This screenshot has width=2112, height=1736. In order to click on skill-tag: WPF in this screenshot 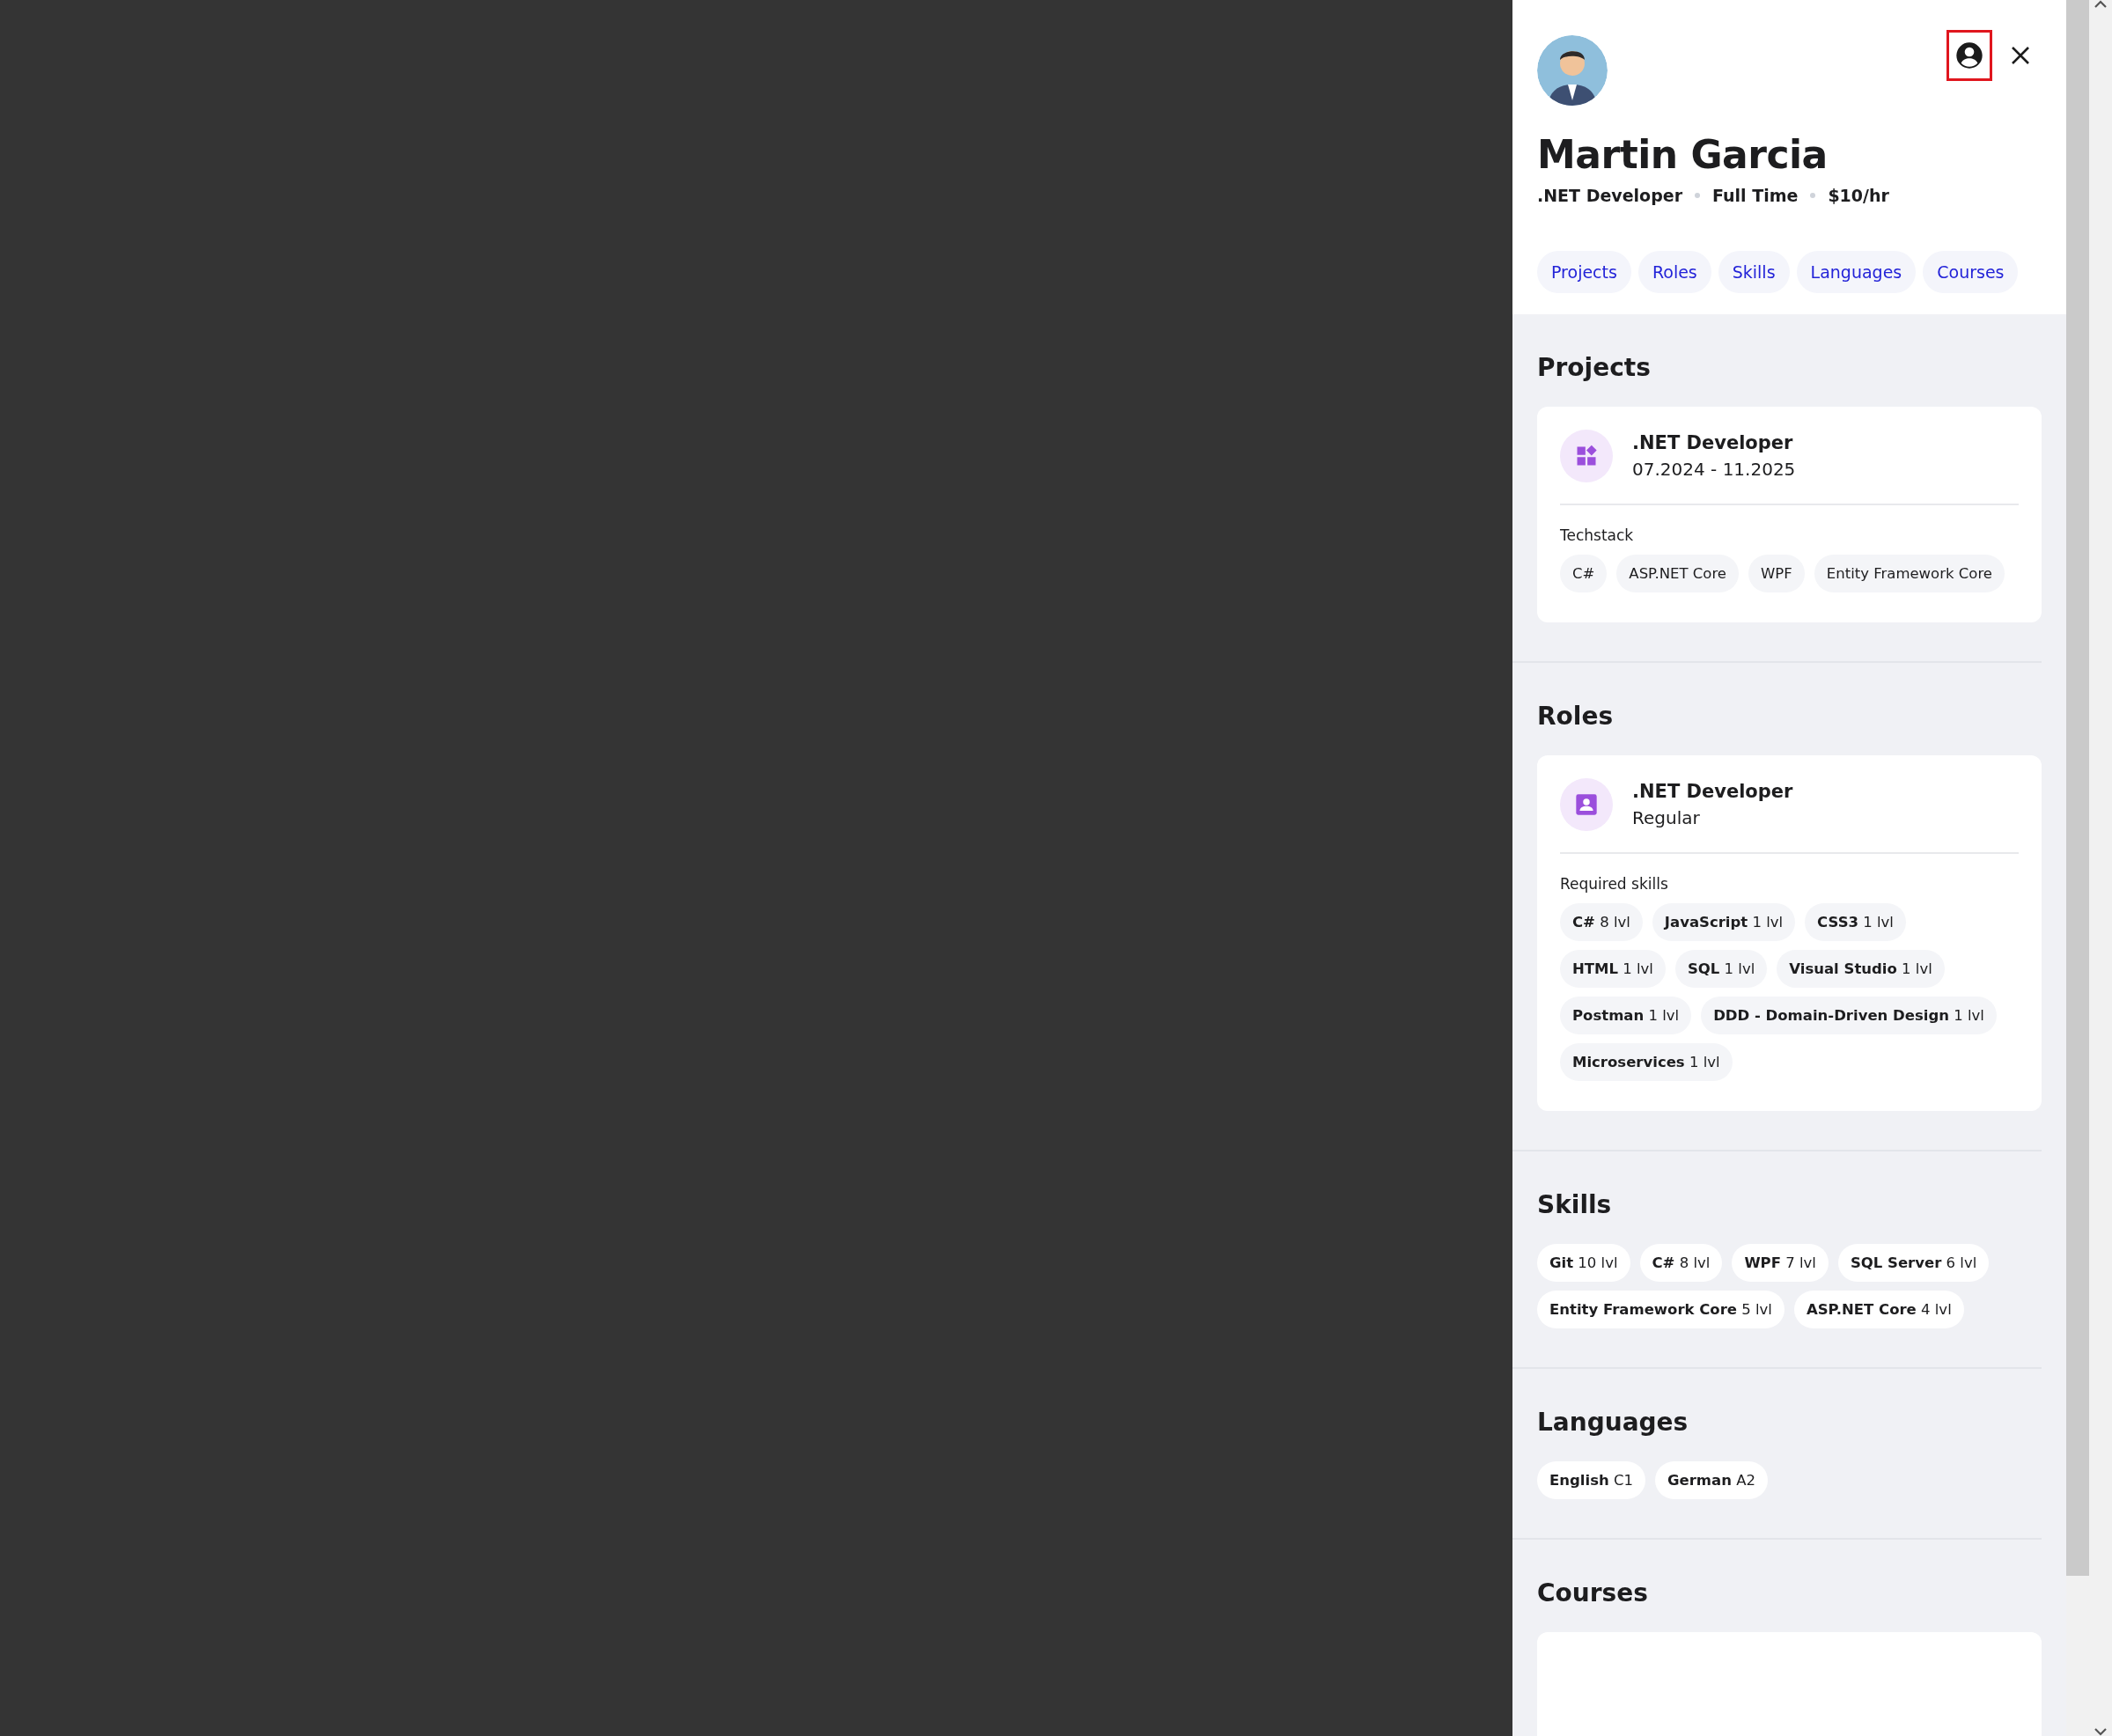, I will do `click(1776, 573)`.